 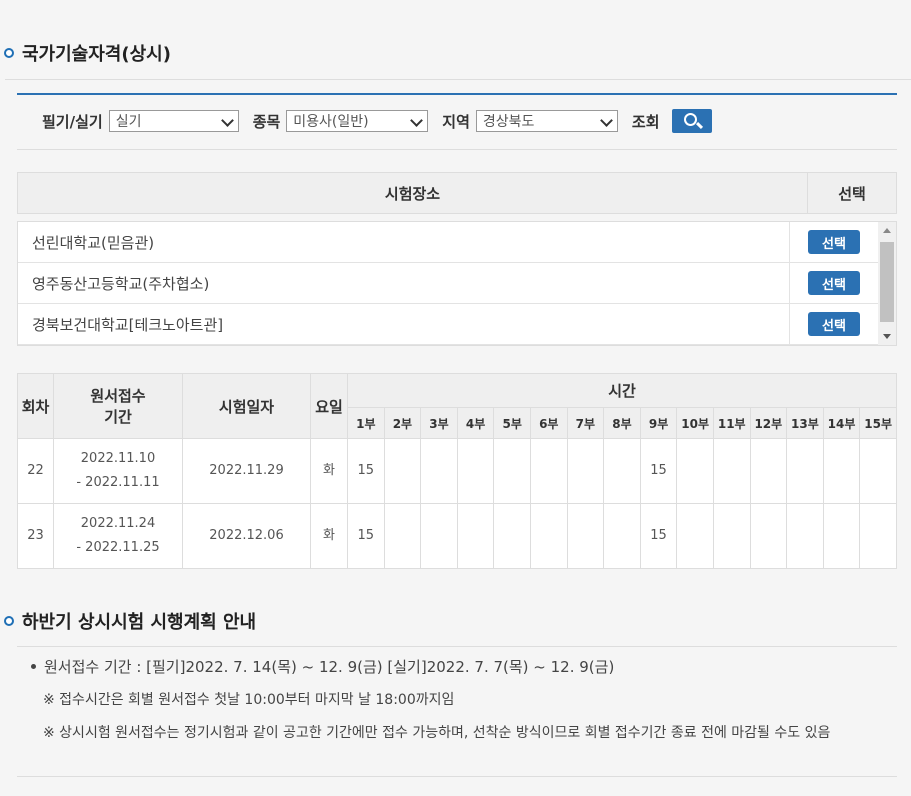 What do you see at coordinates (246, 536) in the screenshot?
I see `date-cell: 2022.12.06` at bounding box center [246, 536].